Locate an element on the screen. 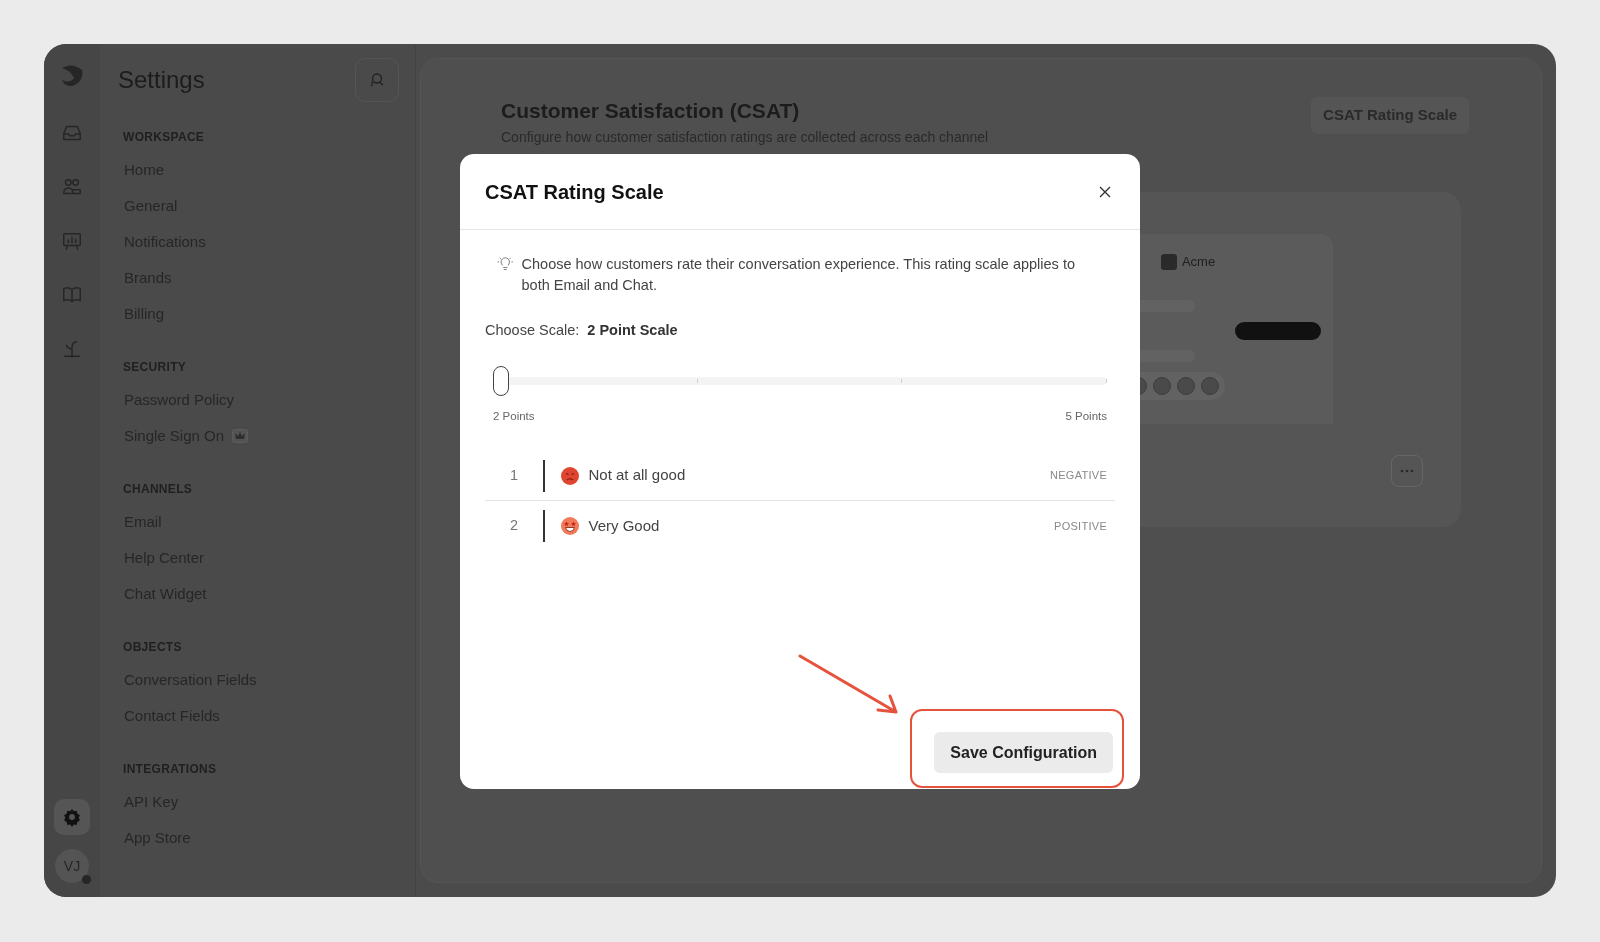  search-icon is located at coordinates (377, 80).